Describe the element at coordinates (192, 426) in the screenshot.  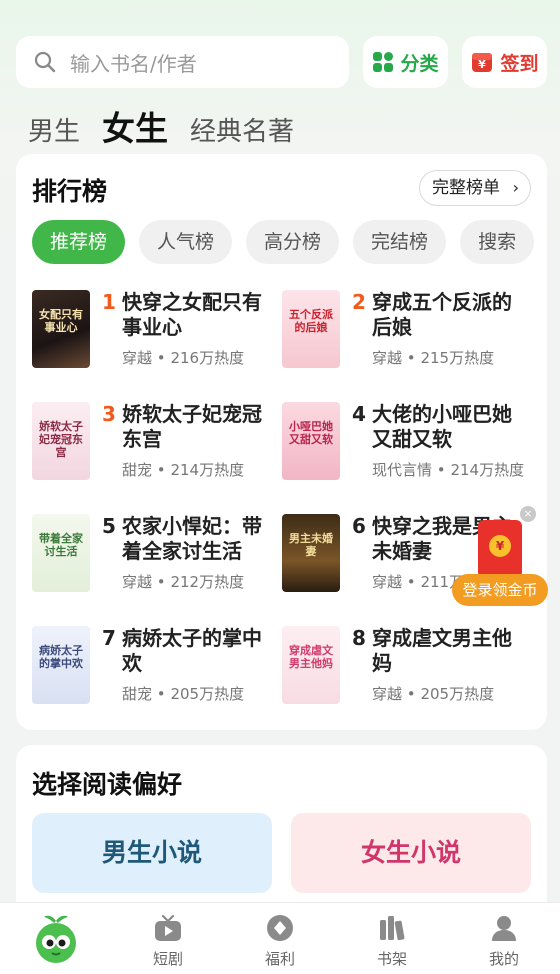
I see `book-title: 娇软太子妃宠冠东宫` at that location.